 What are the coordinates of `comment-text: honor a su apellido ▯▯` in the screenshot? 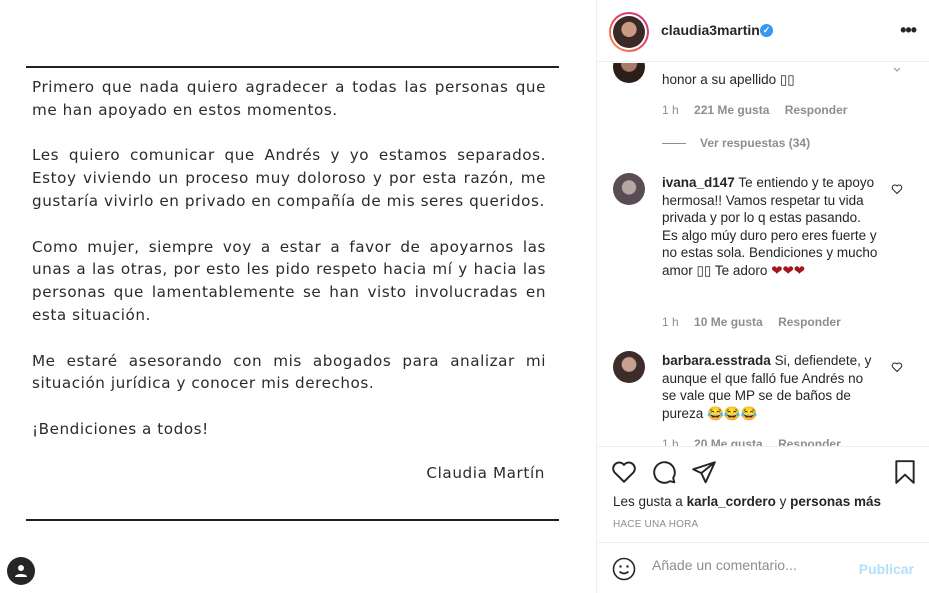 It's located at (728, 79).